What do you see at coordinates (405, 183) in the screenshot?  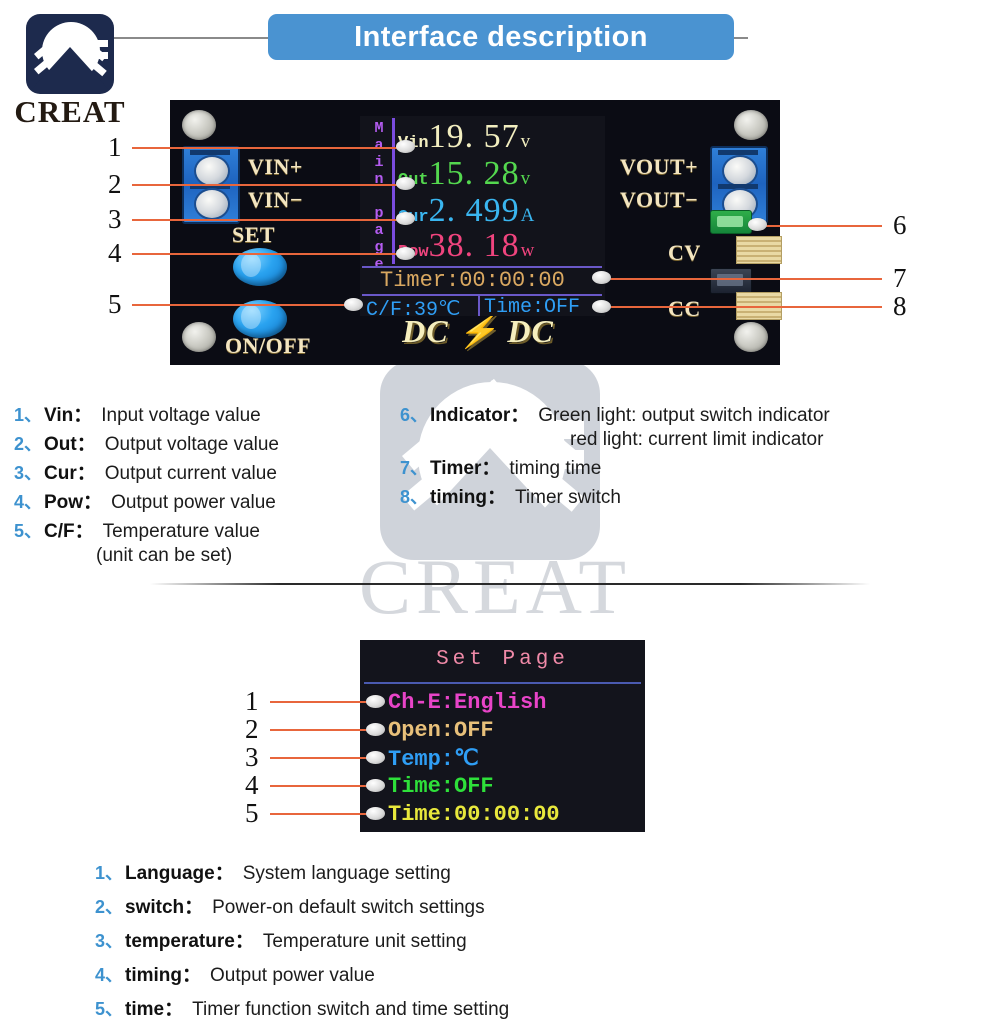 I see `callout-dot-out` at bounding box center [405, 183].